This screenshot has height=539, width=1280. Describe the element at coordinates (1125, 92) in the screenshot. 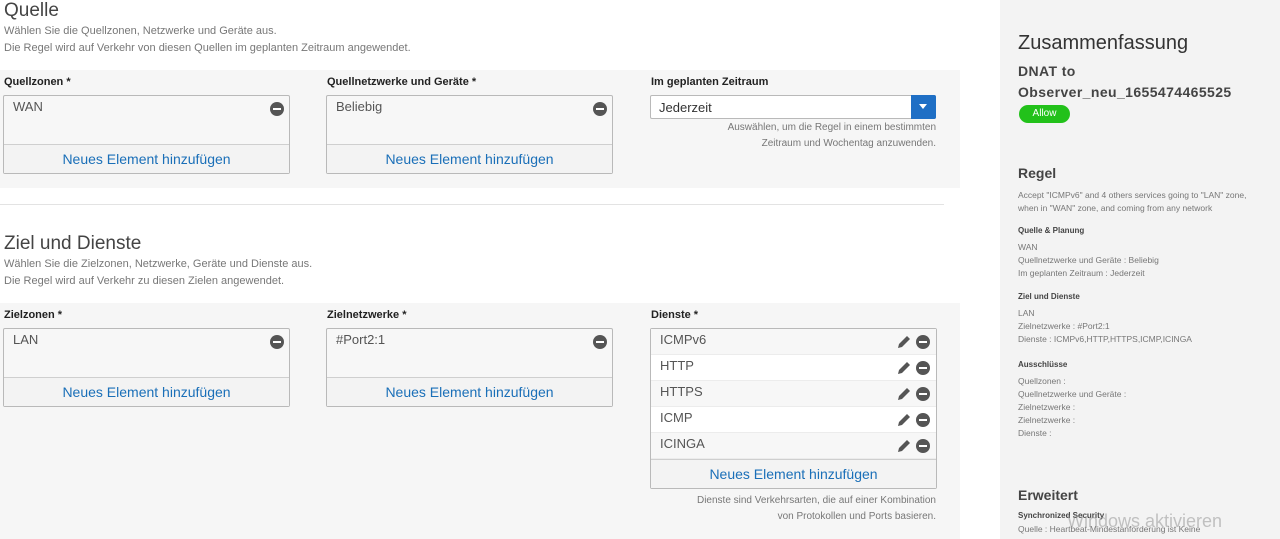

I see `rule-name-line-2: Observer_neu_1655474465525` at that location.